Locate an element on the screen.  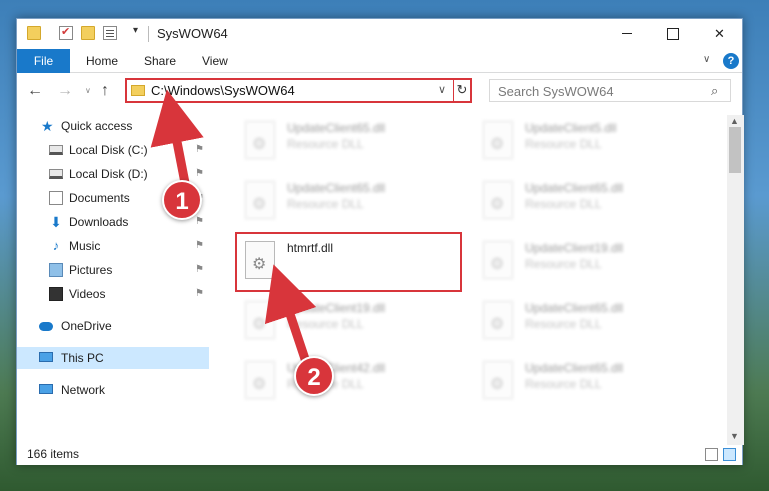
cloud-icon is located at coordinates (46, 326).